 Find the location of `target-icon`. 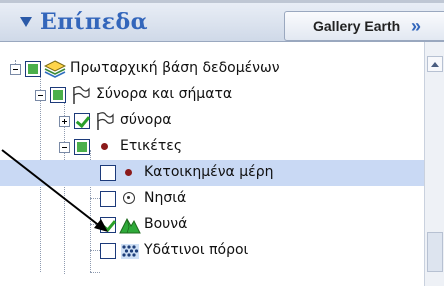

target-icon is located at coordinates (129, 198).